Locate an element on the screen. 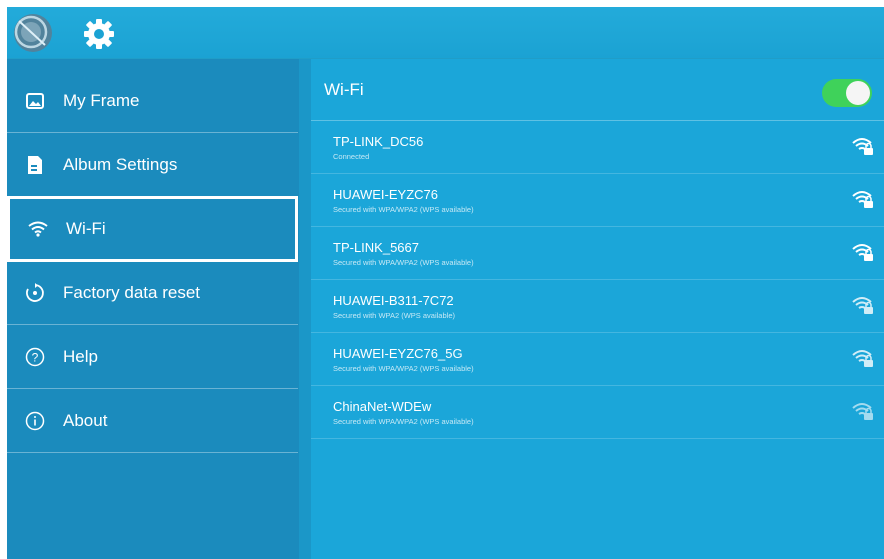 This screenshot has height=559, width=884. network-name: HUAWEI-EYZC76_5G is located at coordinates (398, 353).